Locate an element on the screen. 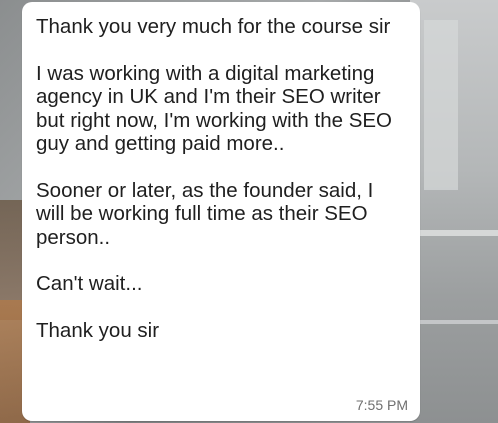  wallpaper-rail-lower is located at coordinates (454, 322).